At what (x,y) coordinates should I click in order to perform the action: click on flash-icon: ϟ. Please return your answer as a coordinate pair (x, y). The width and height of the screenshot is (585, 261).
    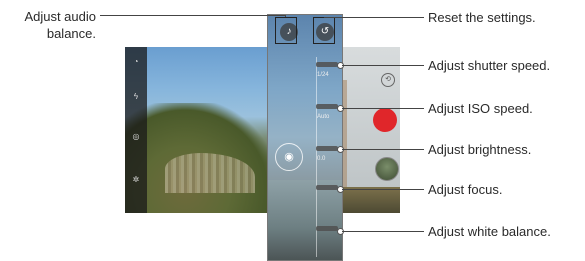
    Looking at the image, I should click on (136, 97).